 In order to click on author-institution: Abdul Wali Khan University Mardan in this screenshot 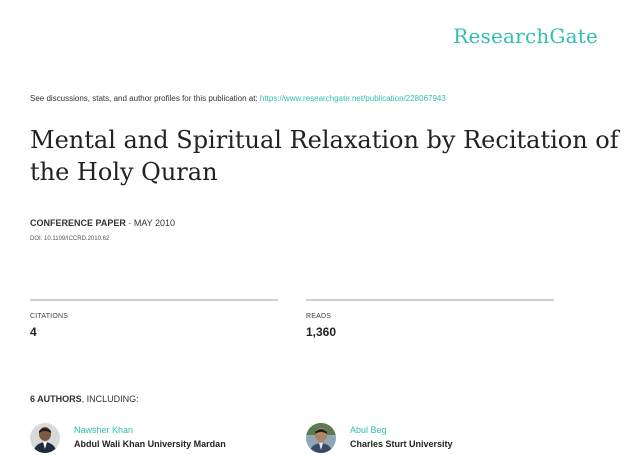, I will do `click(150, 444)`.